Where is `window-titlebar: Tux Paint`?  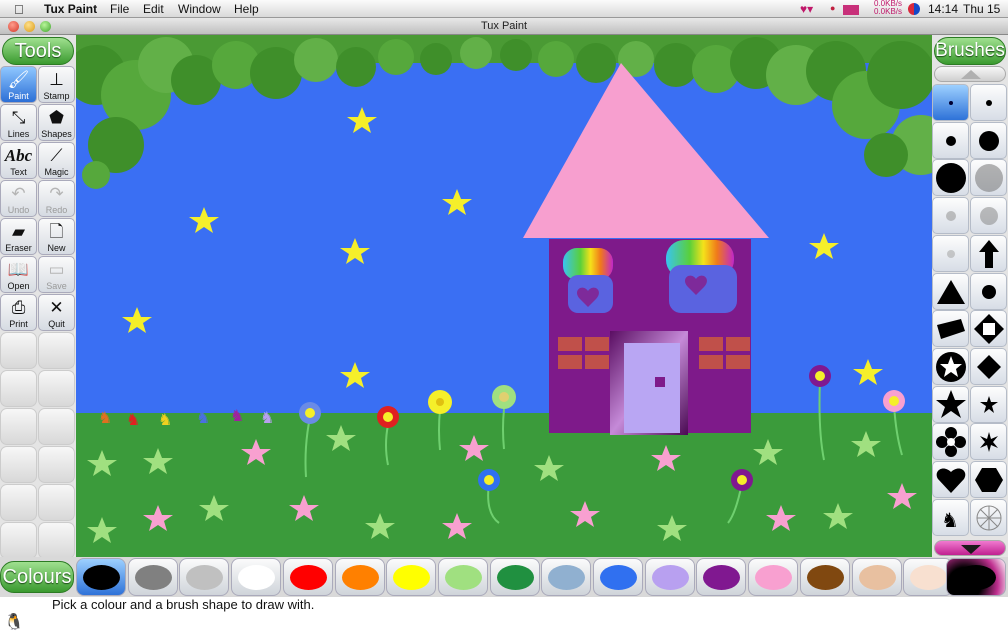 window-titlebar: Tux Paint is located at coordinates (504, 26).